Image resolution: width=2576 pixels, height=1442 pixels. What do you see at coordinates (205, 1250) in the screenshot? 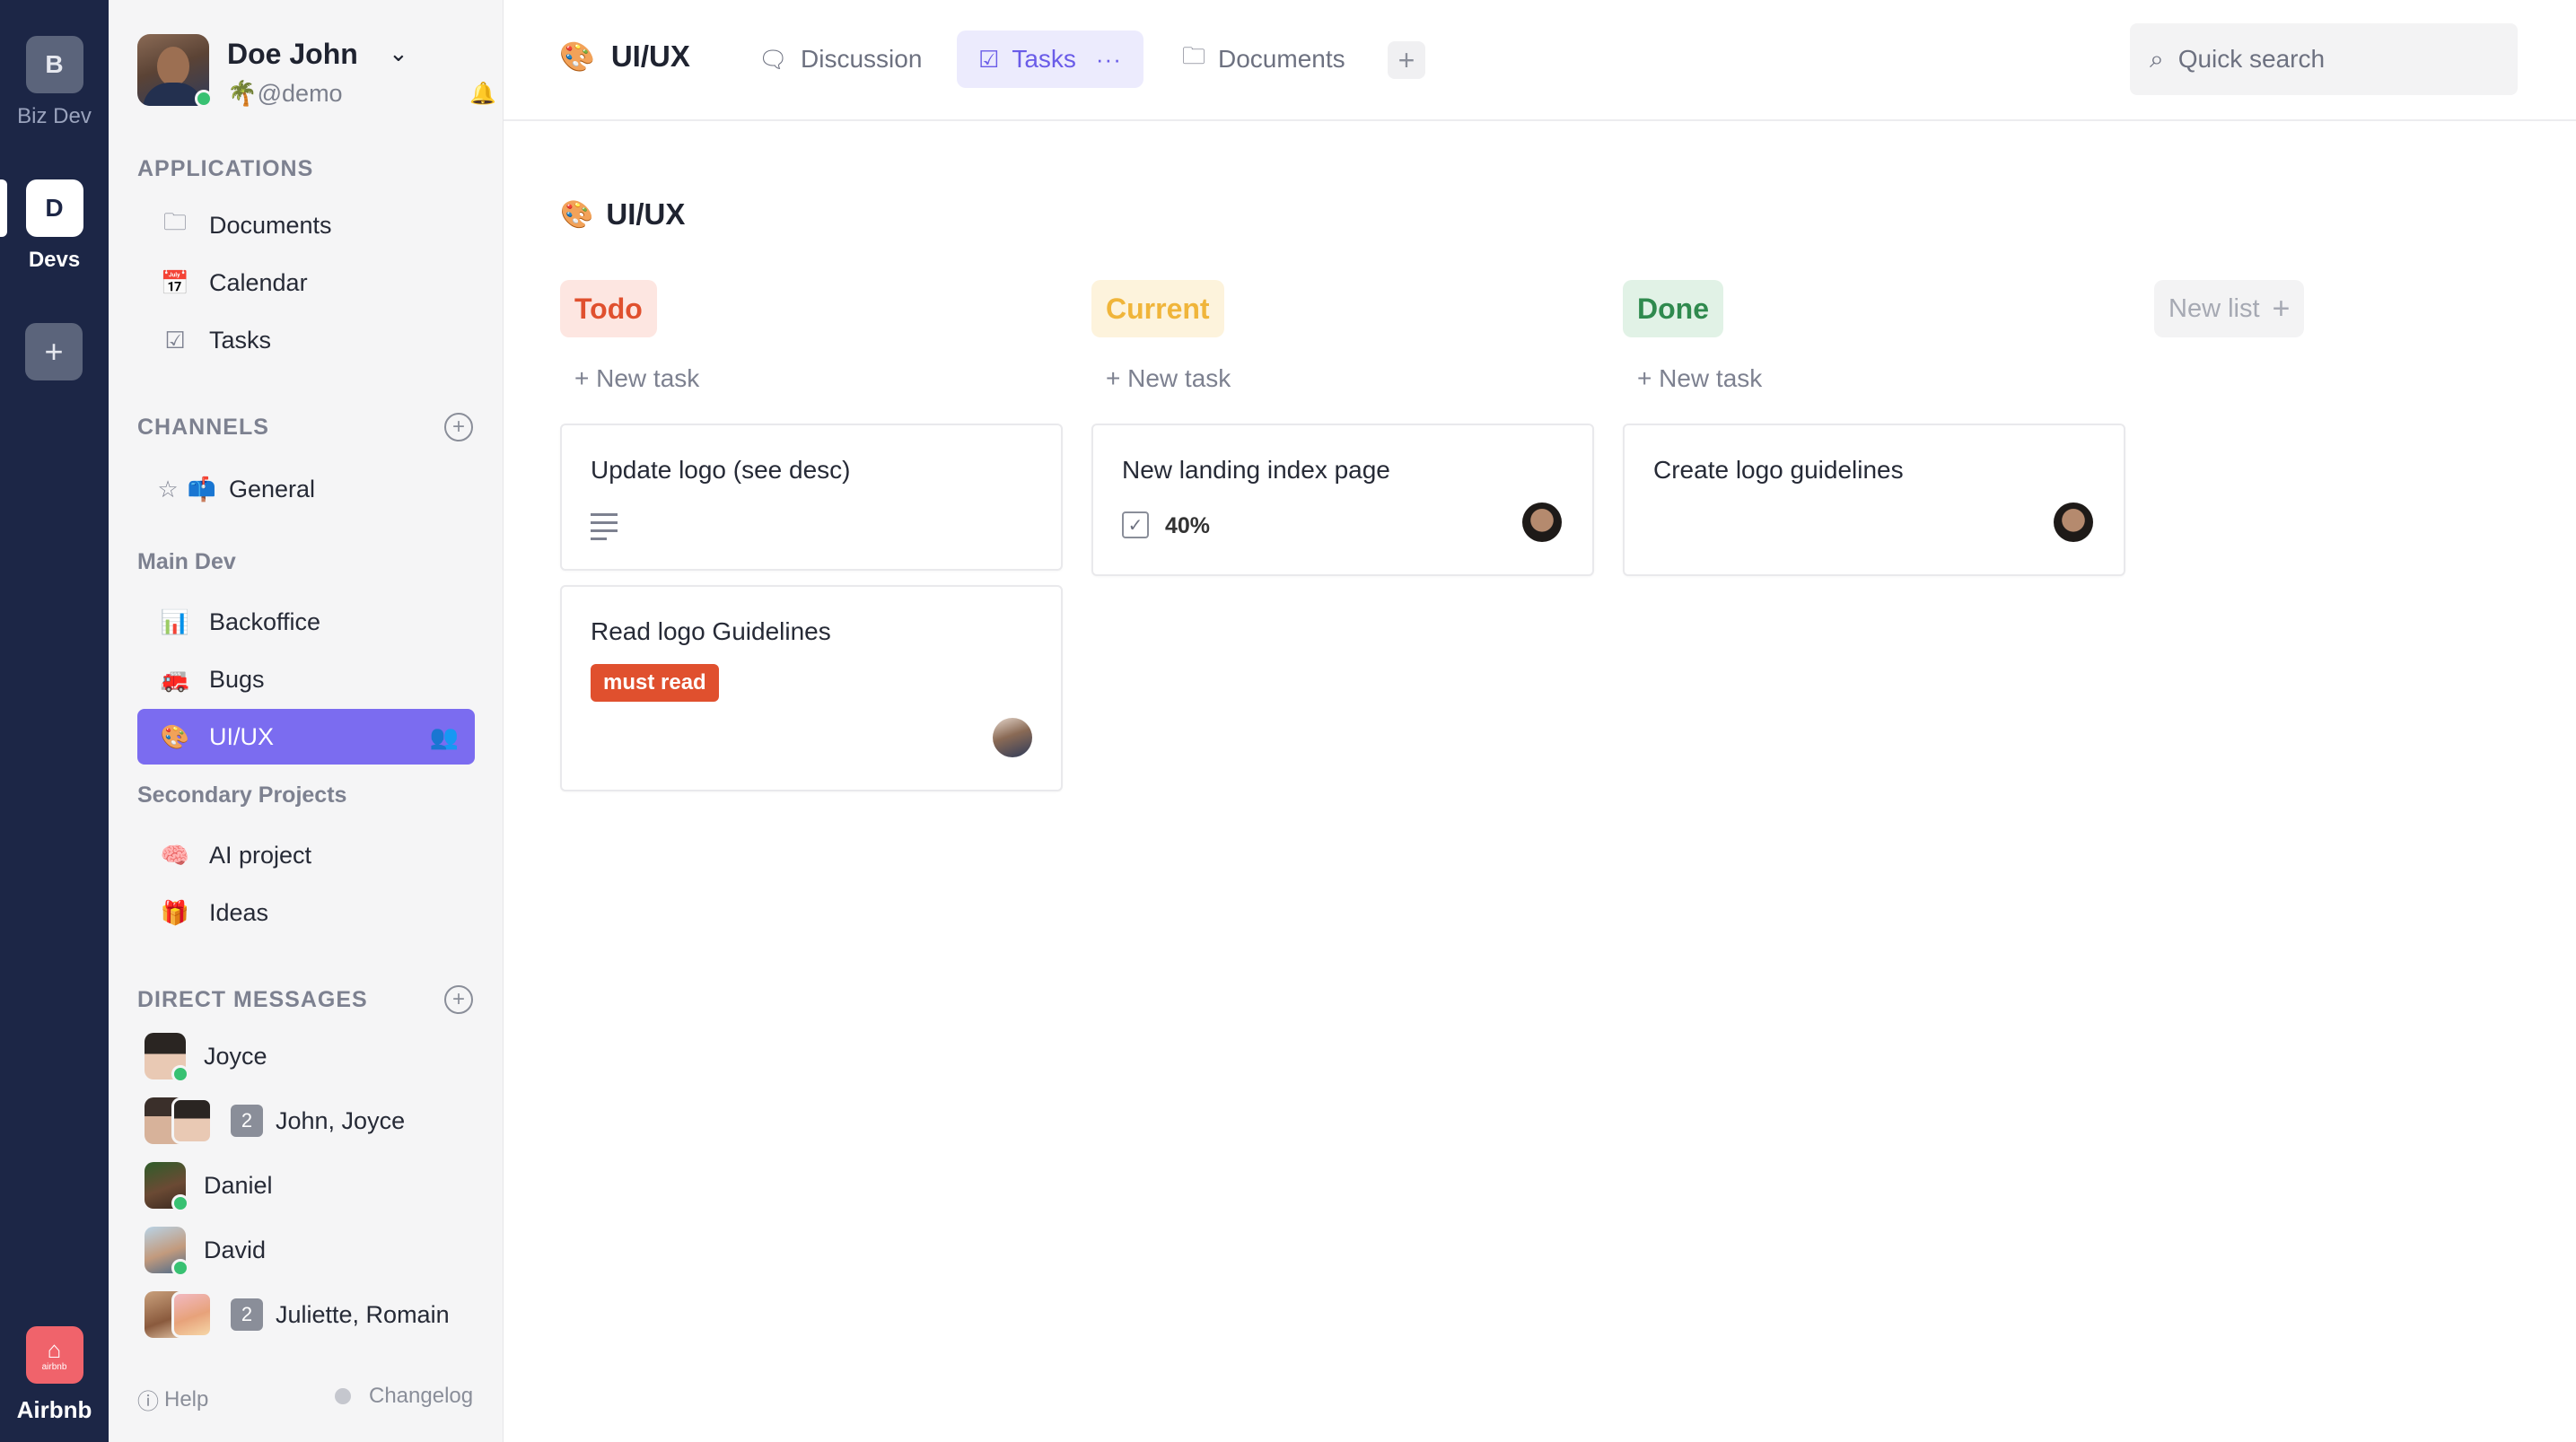
I see `dm-item-david: David` at bounding box center [205, 1250].